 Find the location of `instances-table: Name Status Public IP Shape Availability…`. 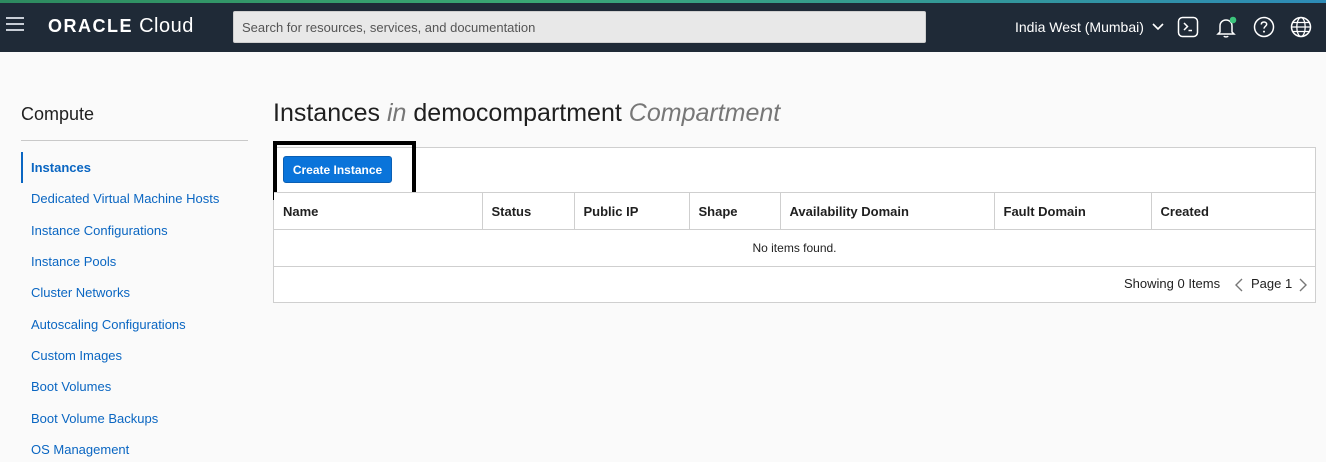

instances-table: Name Status Public IP Shape Availability… is located at coordinates (794, 229).